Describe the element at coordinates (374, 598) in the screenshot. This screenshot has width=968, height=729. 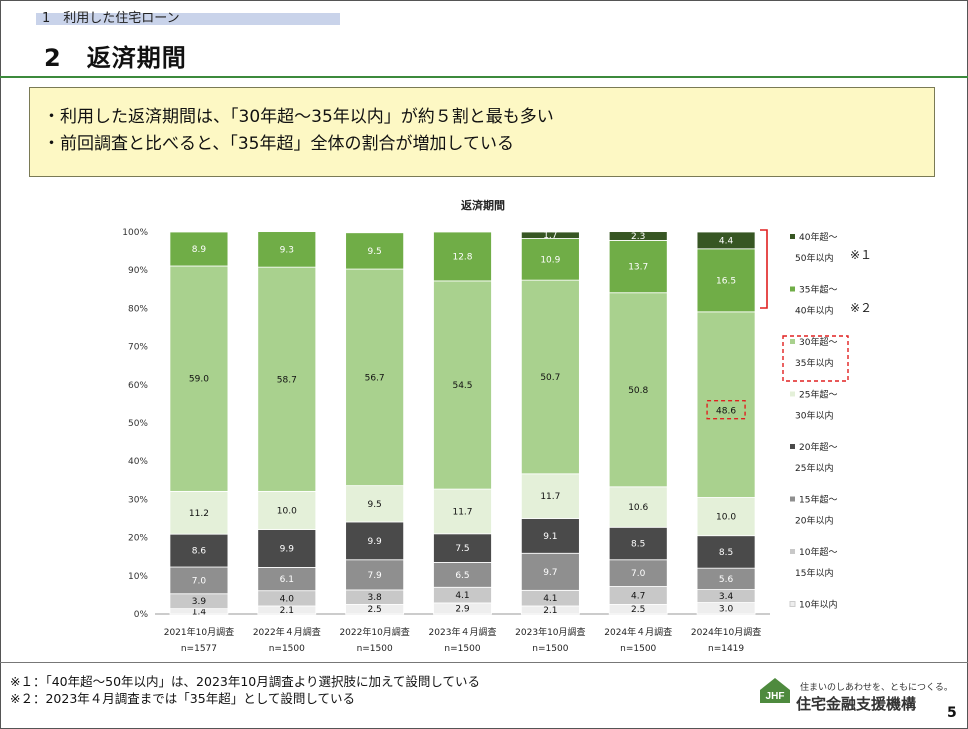
I see `data-label: 3.8` at that location.